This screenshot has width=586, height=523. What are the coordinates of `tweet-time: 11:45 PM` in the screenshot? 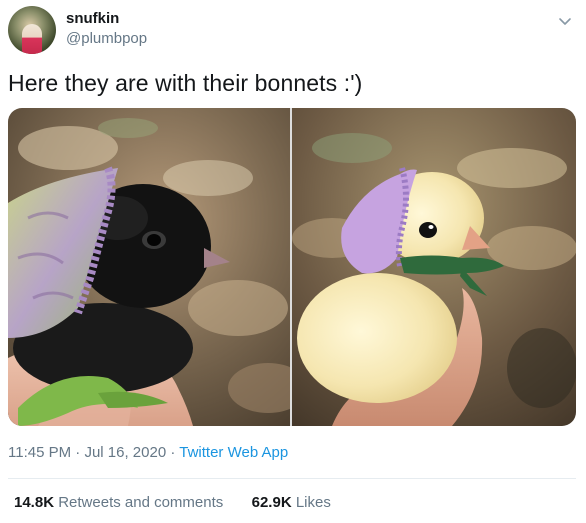 It's located at (39, 452).